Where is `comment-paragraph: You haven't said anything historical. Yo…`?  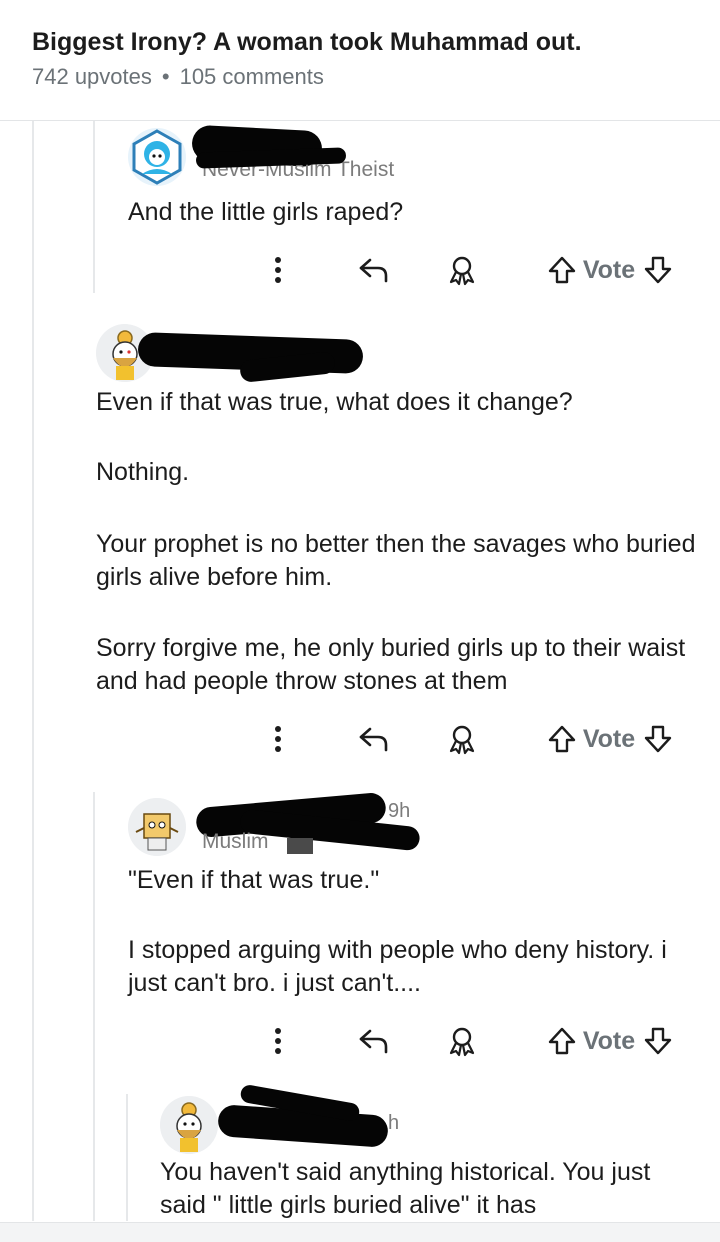
comment-paragraph: You haven't said anything historical. Yo… is located at coordinates (405, 1188).